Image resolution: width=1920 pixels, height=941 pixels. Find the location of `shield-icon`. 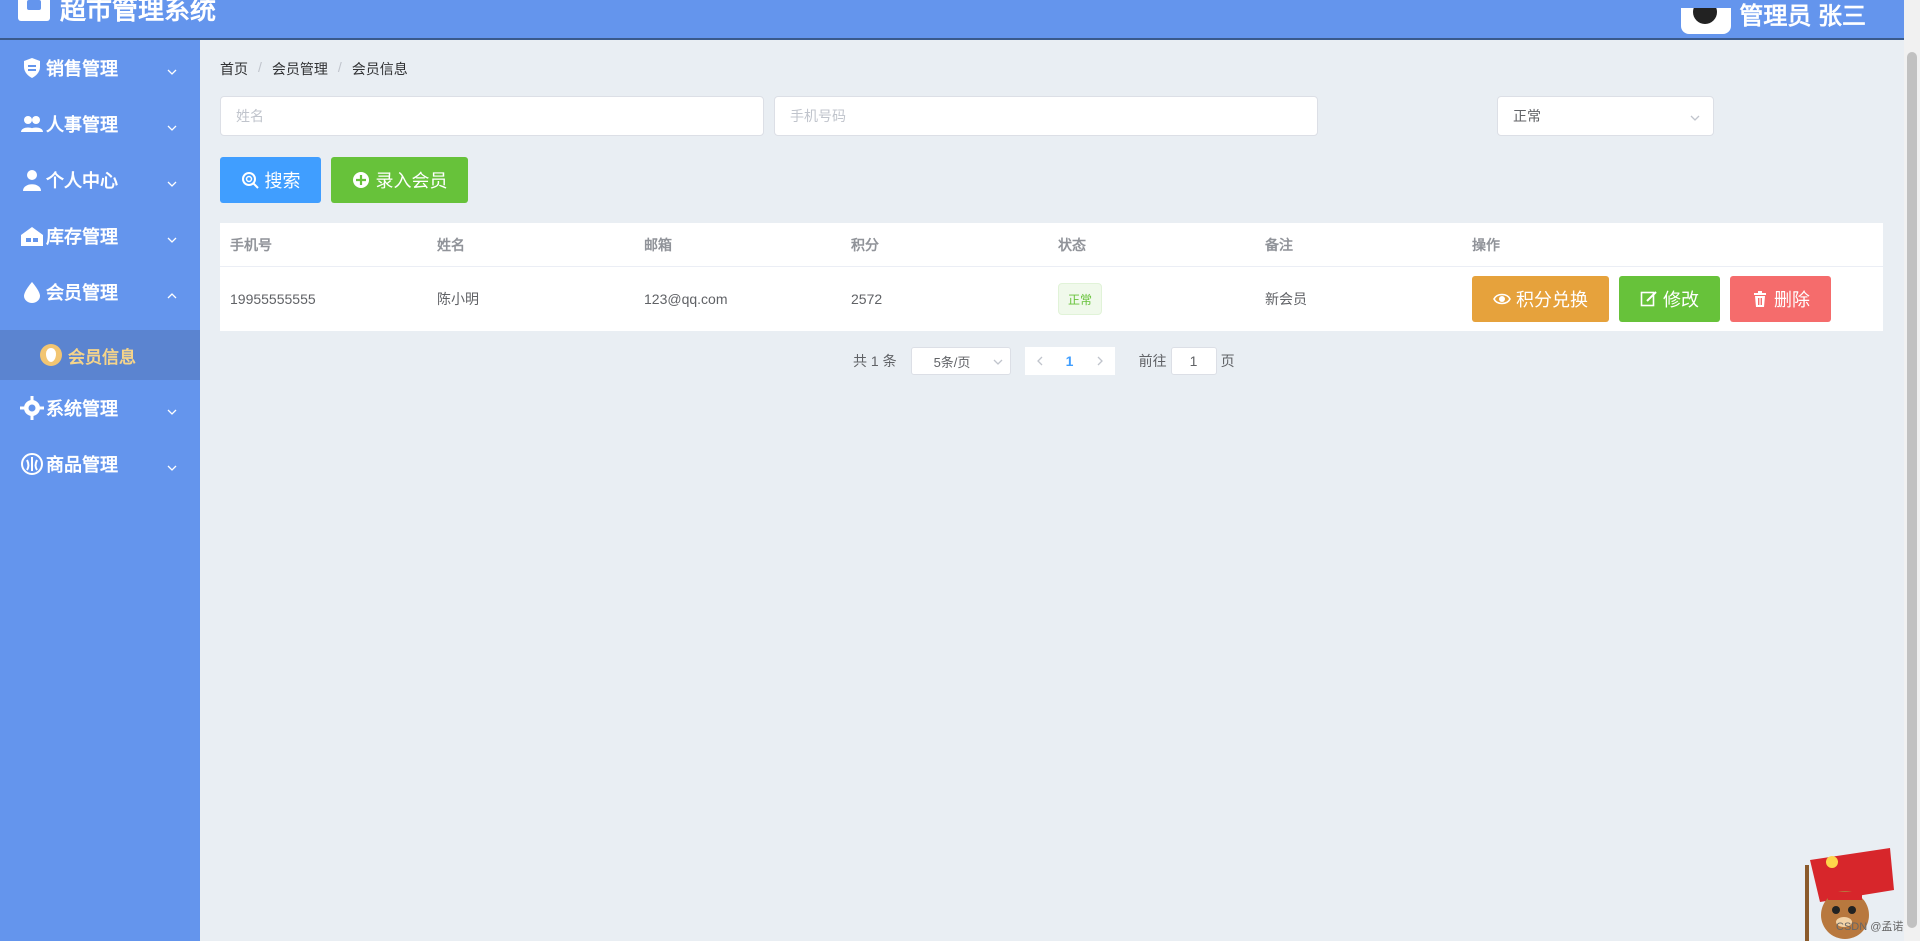

shield-icon is located at coordinates (32, 68).